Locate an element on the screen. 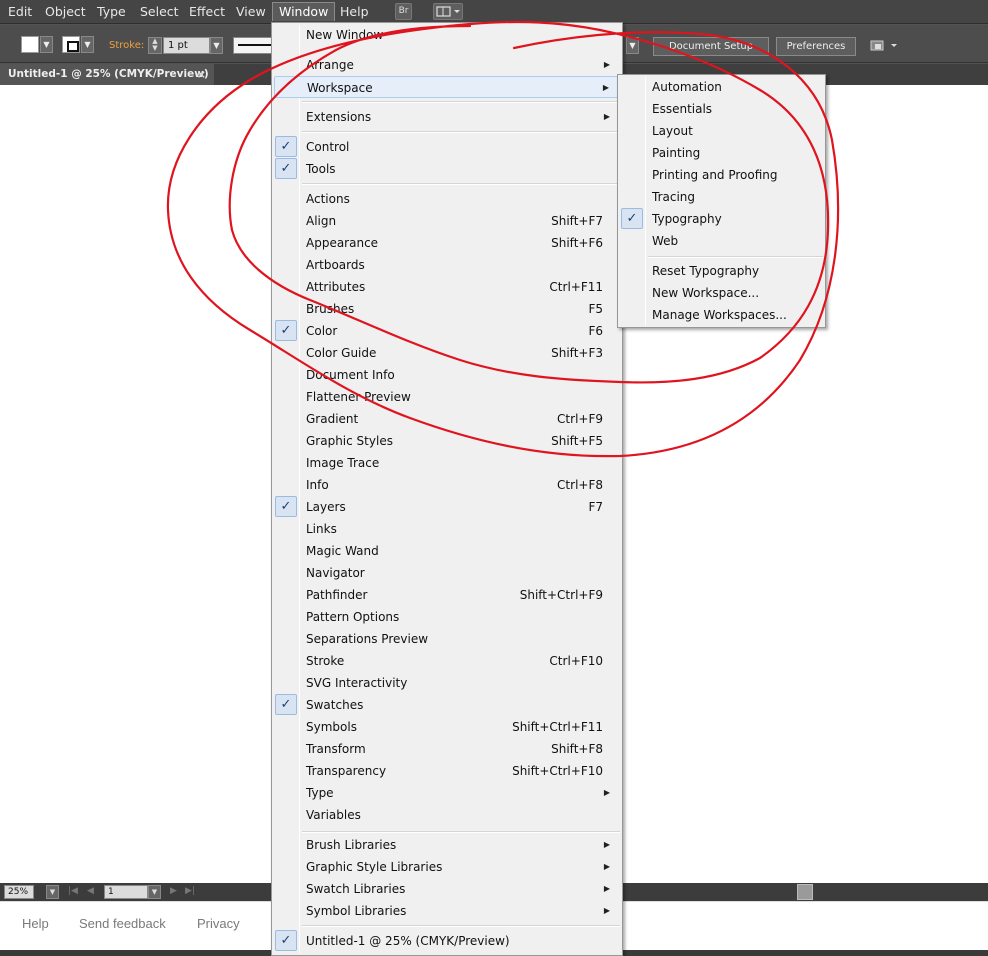  menu-item-control: ✓ Control is located at coordinates (447, 147).